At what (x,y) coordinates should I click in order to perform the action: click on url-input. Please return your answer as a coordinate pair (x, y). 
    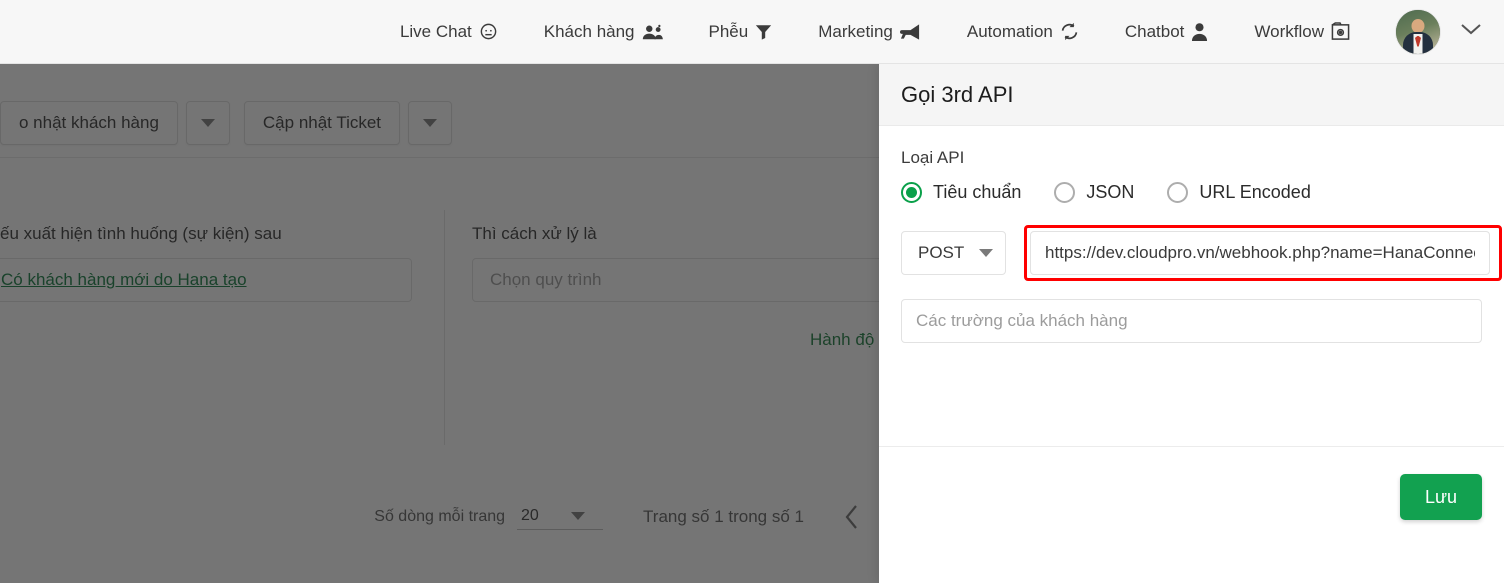
    Looking at the image, I should click on (1260, 253).